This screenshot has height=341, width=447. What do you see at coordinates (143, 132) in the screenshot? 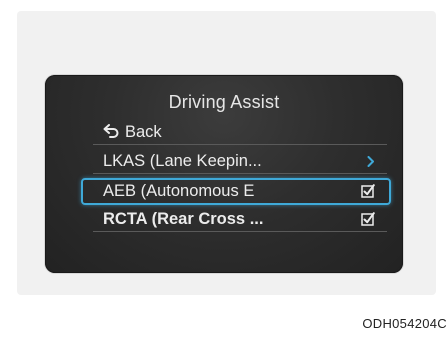
I see `back-label: Back` at bounding box center [143, 132].